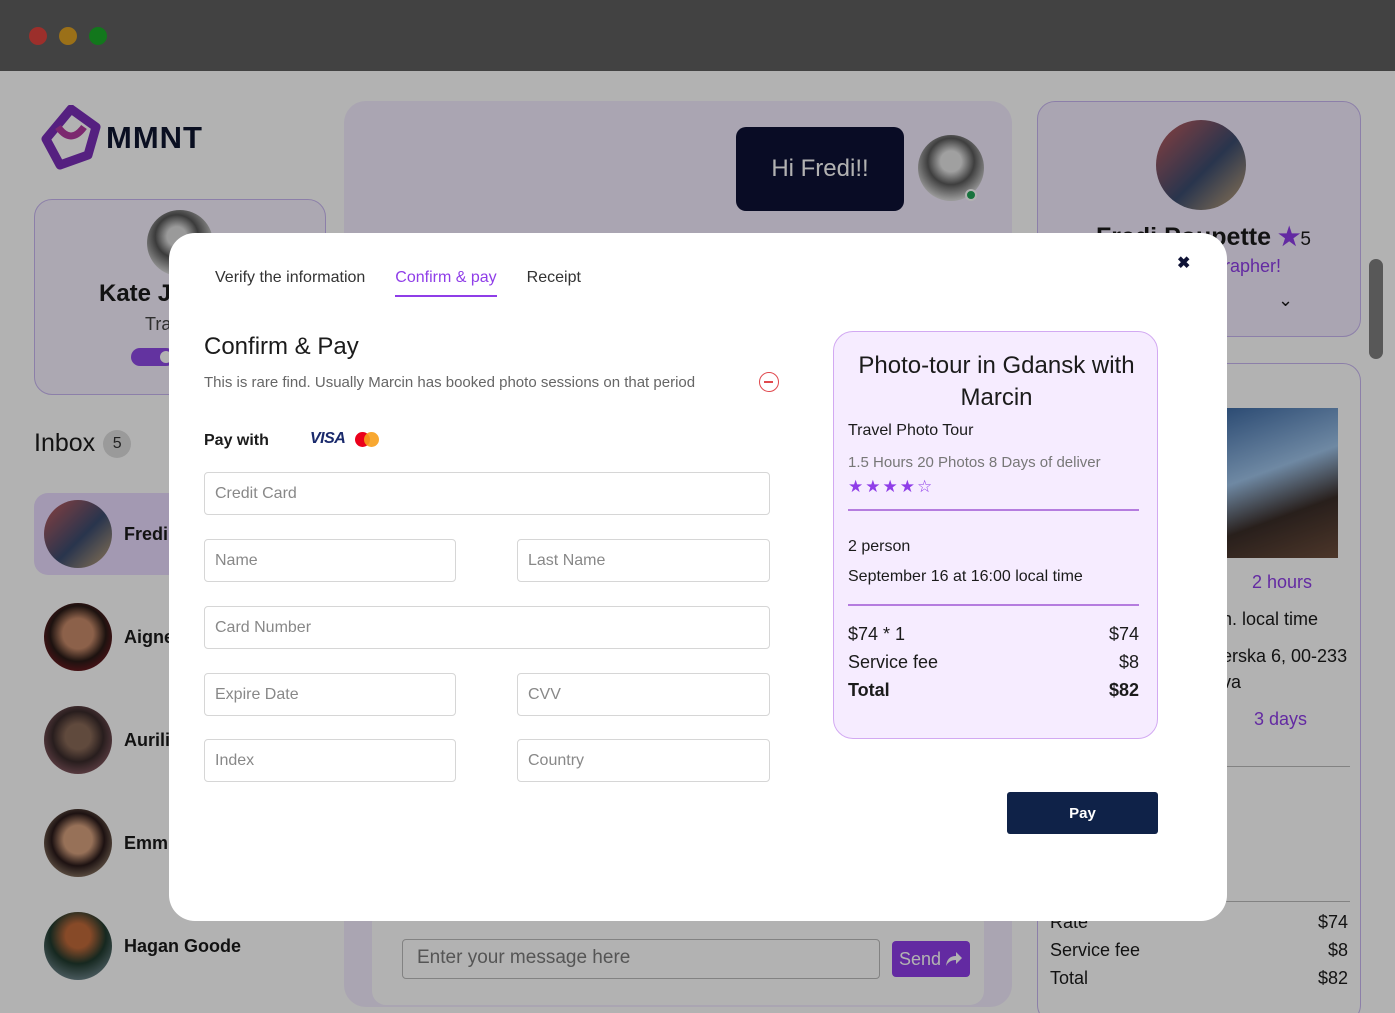 Image resolution: width=1395 pixels, height=1013 pixels. Describe the element at coordinates (877, 634) in the screenshot. I see `price-label: $74 * 1` at that location.